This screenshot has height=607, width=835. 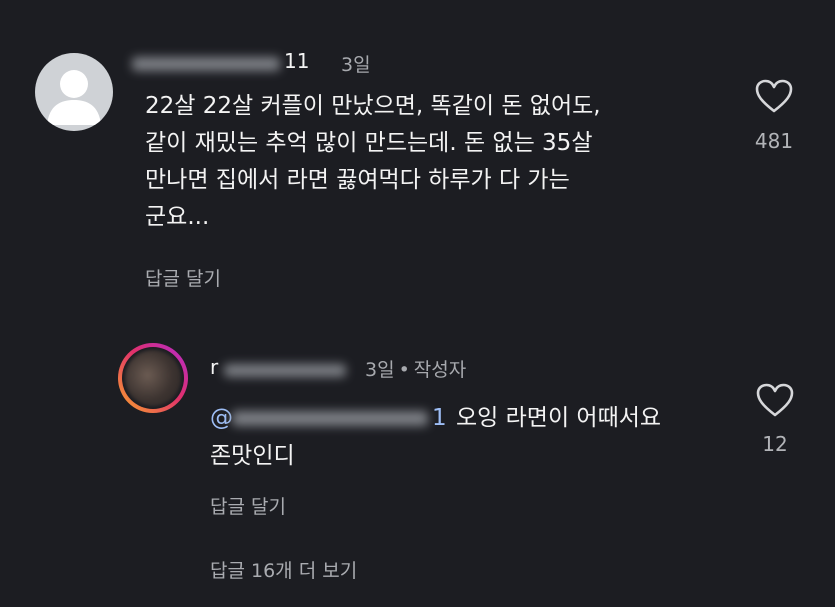 I want to click on username: 11, so click(x=296, y=61).